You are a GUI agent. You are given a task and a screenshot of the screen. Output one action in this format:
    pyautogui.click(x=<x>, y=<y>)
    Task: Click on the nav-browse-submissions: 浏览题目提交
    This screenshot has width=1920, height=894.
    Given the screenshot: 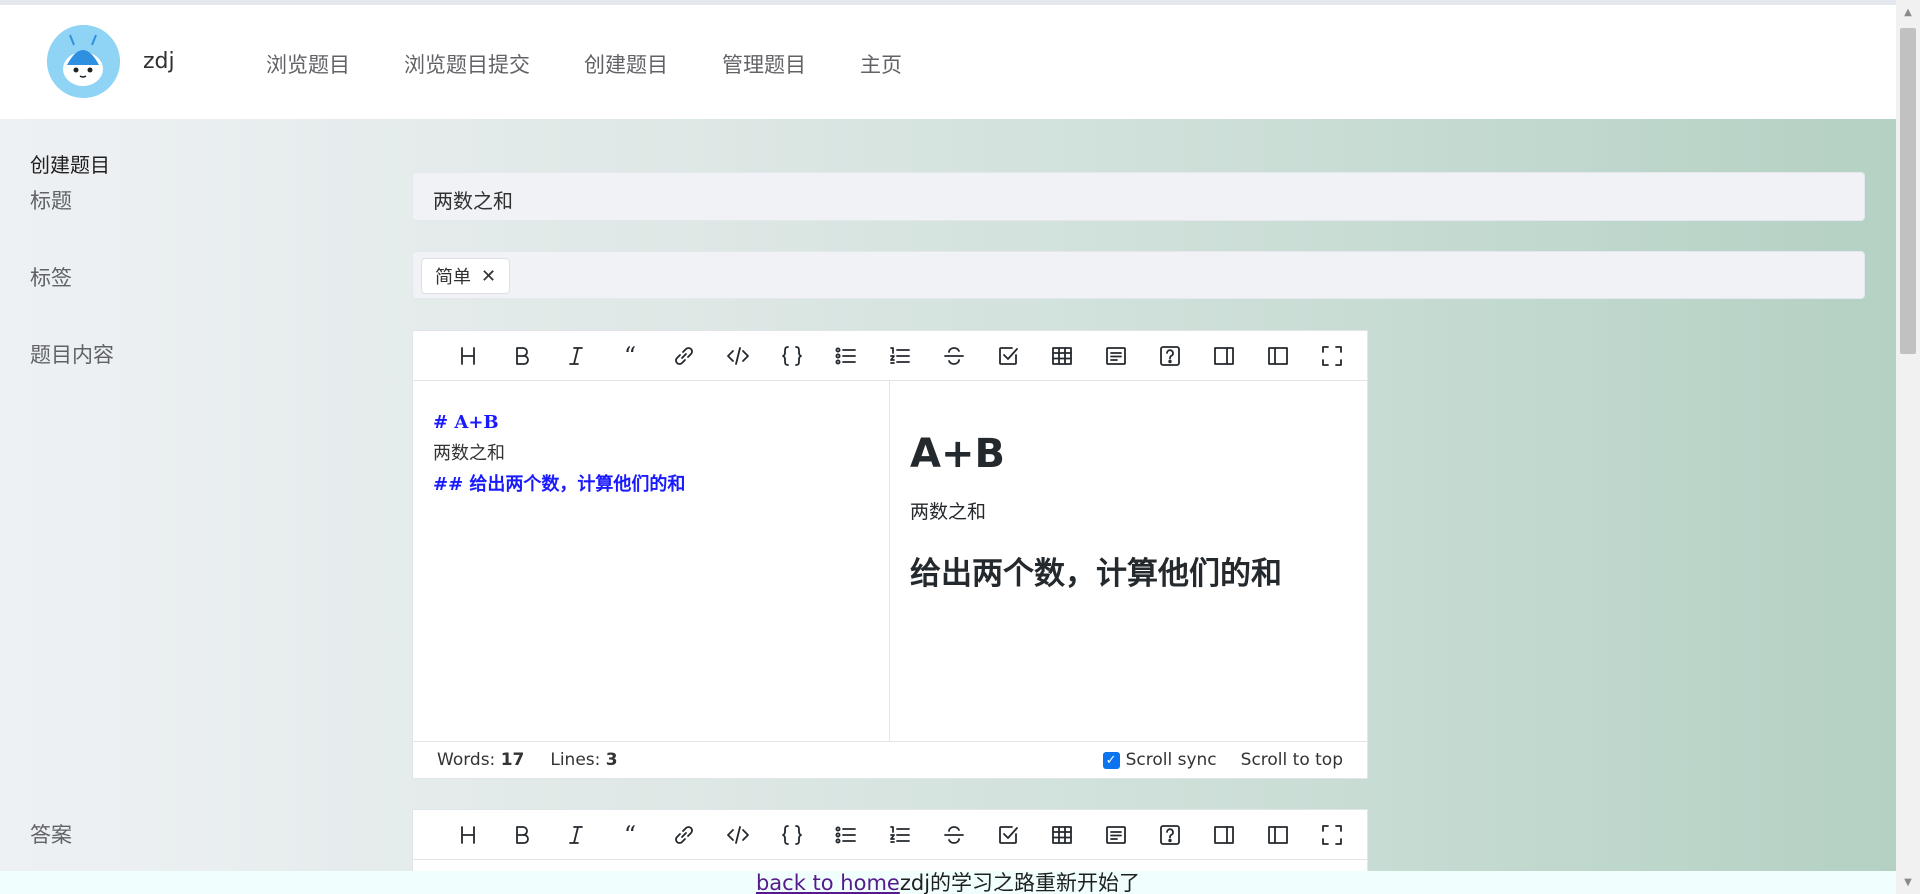 What is the action you would take?
    pyautogui.click(x=467, y=64)
    